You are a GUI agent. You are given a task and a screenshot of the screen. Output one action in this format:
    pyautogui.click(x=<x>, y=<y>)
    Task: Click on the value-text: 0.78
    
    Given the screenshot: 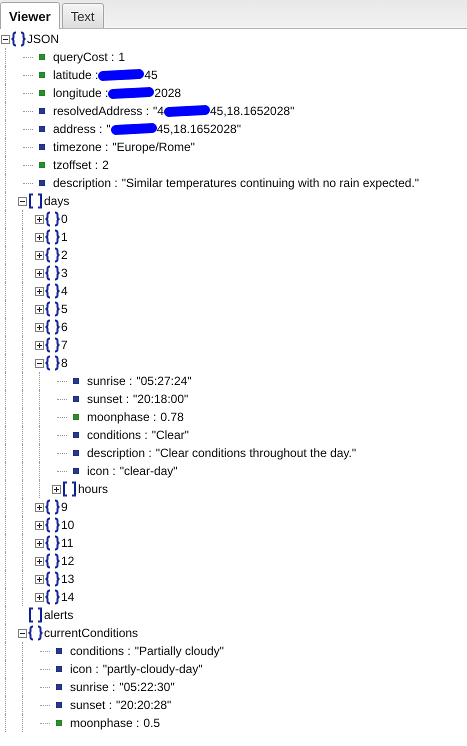 What is the action you would take?
    pyautogui.click(x=172, y=417)
    